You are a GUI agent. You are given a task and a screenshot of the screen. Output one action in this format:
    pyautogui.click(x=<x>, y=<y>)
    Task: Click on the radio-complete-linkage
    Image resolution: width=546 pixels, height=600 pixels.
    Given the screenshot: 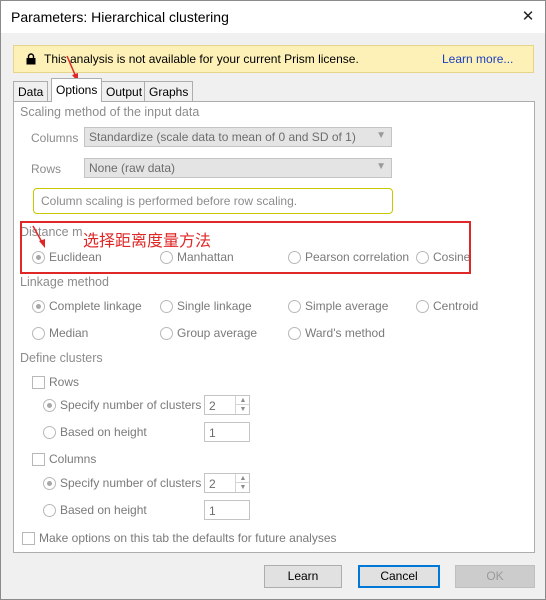 What is the action you would take?
    pyautogui.click(x=38, y=306)
    